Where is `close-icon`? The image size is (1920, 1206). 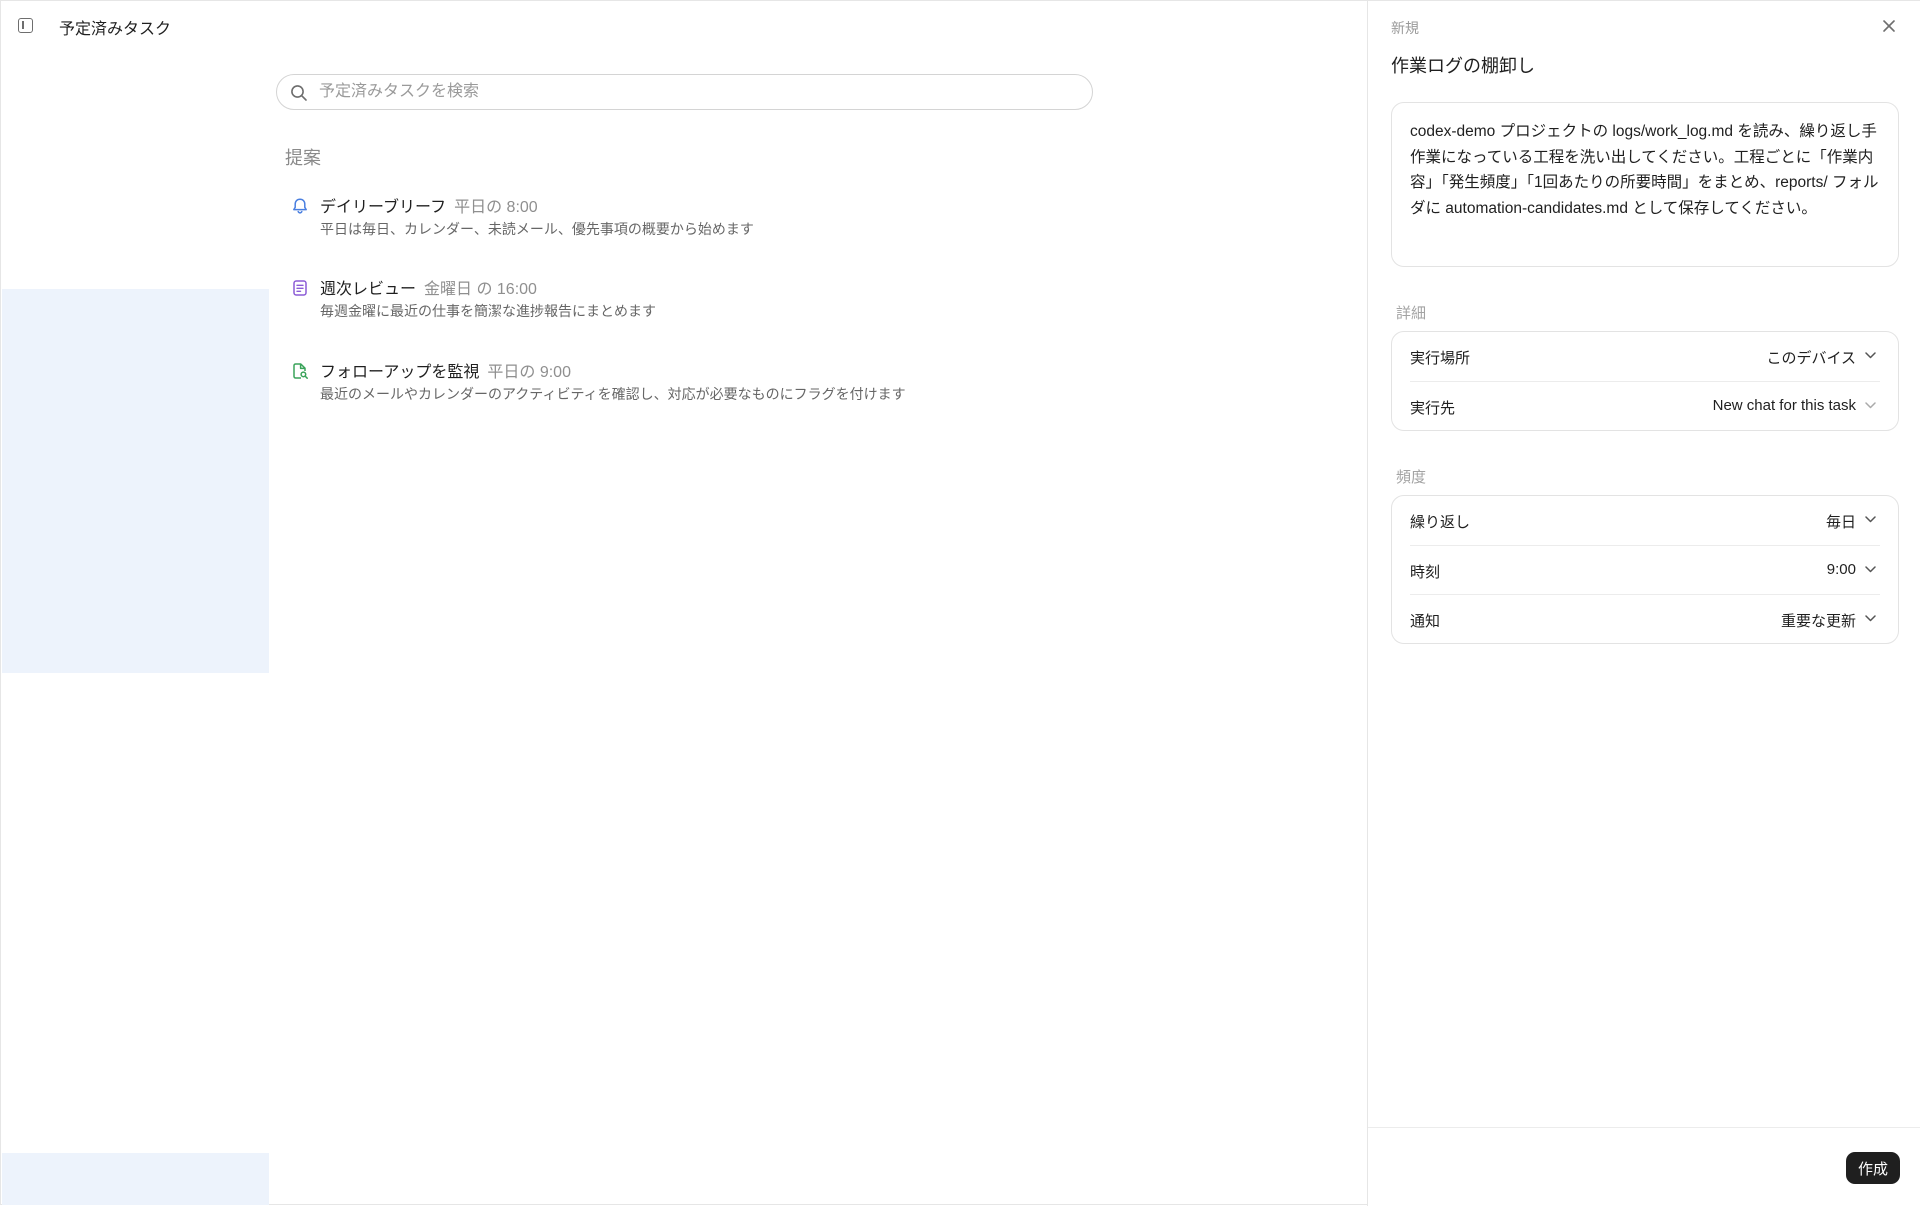 close-icon is located at coordinates (1889, 26).